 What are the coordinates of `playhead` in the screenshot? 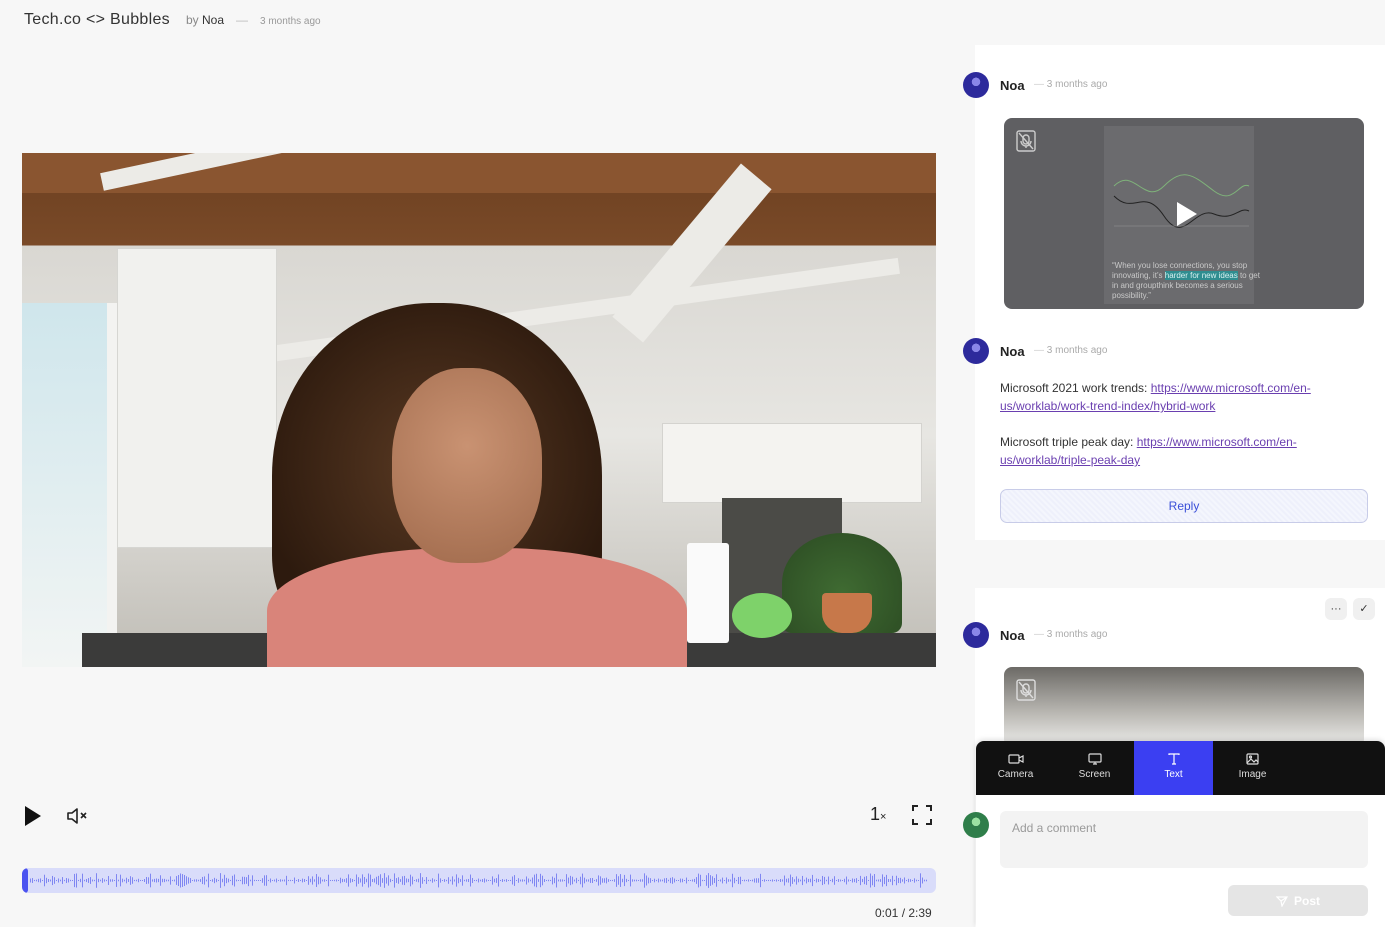 It's located at (25, 880).